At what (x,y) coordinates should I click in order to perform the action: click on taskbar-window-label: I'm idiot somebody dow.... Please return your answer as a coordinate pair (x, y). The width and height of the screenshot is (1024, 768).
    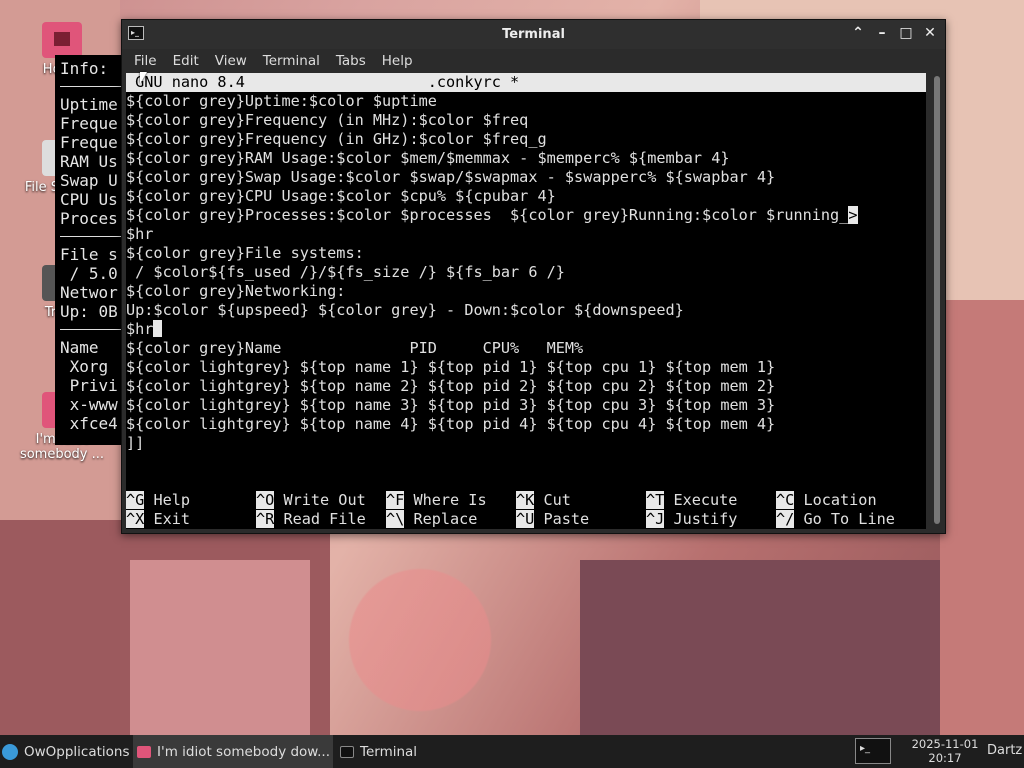
    Looking at the image, I should click on (243, 751).